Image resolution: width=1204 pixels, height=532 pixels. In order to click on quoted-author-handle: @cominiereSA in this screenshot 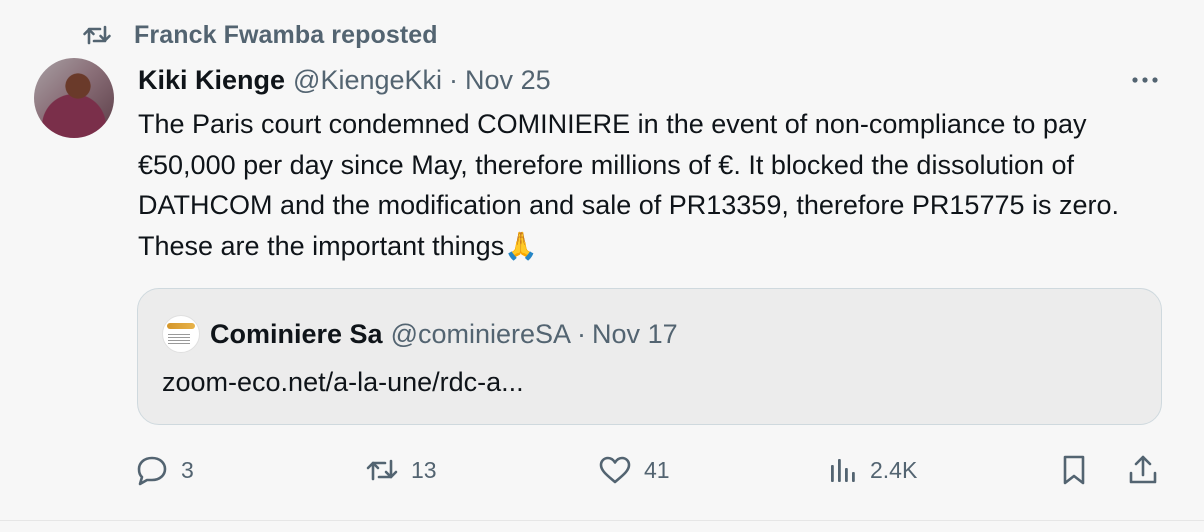, I will do `click(481, 333)`.